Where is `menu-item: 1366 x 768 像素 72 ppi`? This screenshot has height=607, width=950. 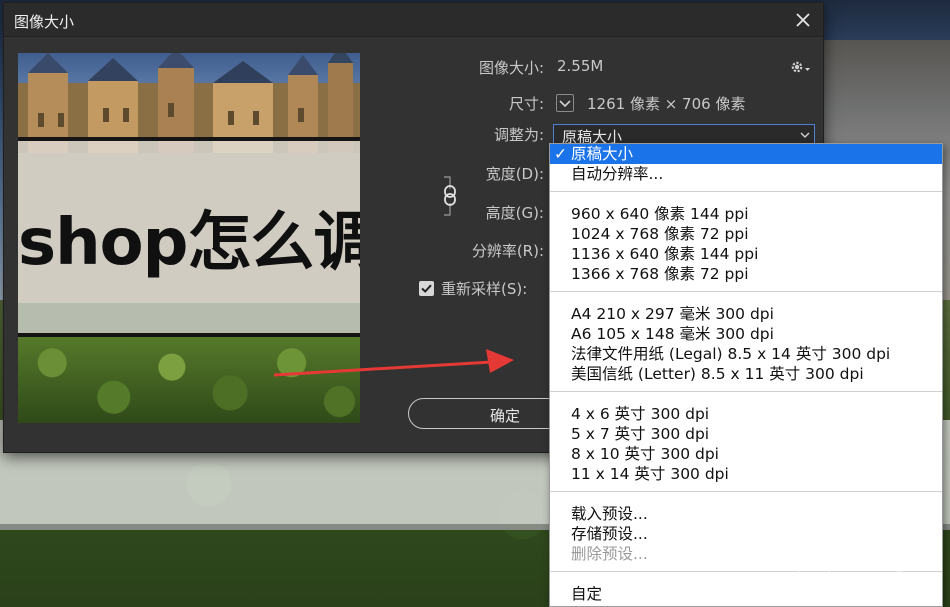 menu-item: 1366 x 768 像素 72 ppi is located at coordinates (746, 274).